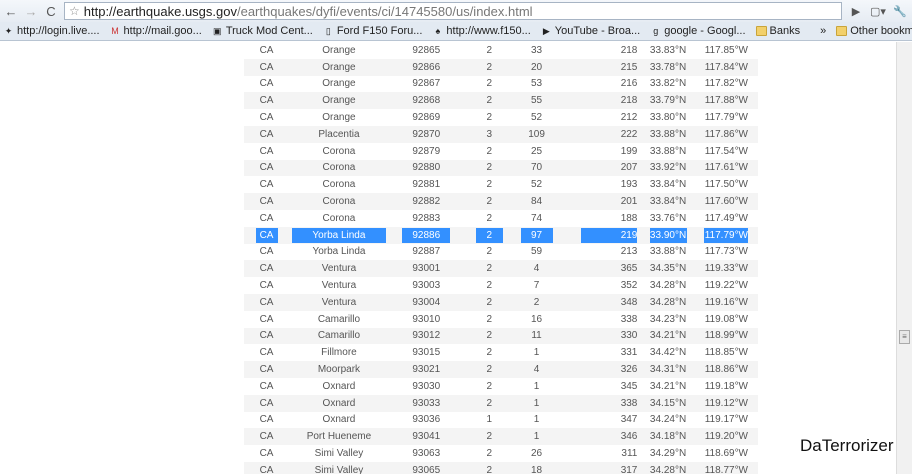 This screenshot has width=912, height=474. What do you see at coordinates (599, 386) in the screenshot?
I see `cell-distance: 345` at bounding box center [599, 386].